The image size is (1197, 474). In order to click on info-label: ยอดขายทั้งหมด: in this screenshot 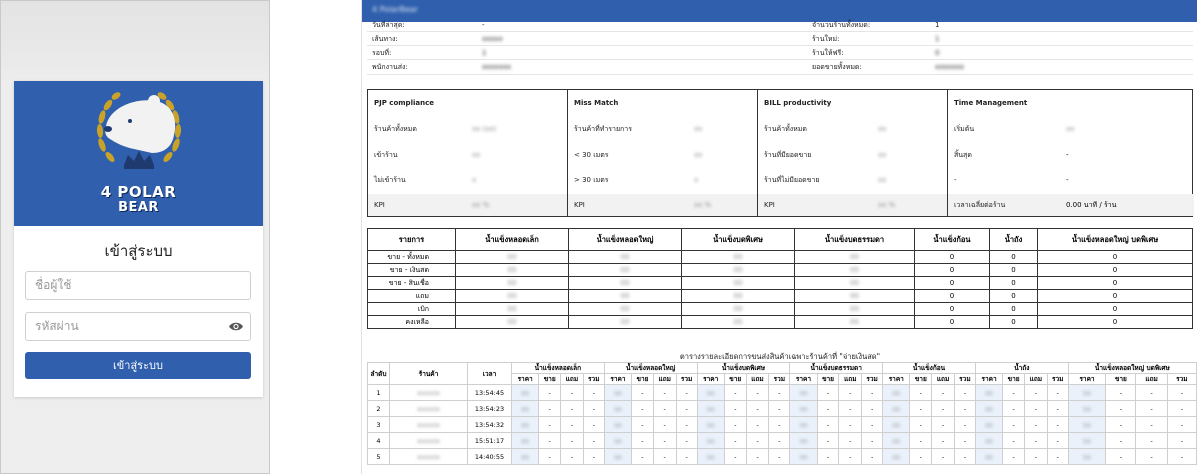, I will do `click(837, 67)`.